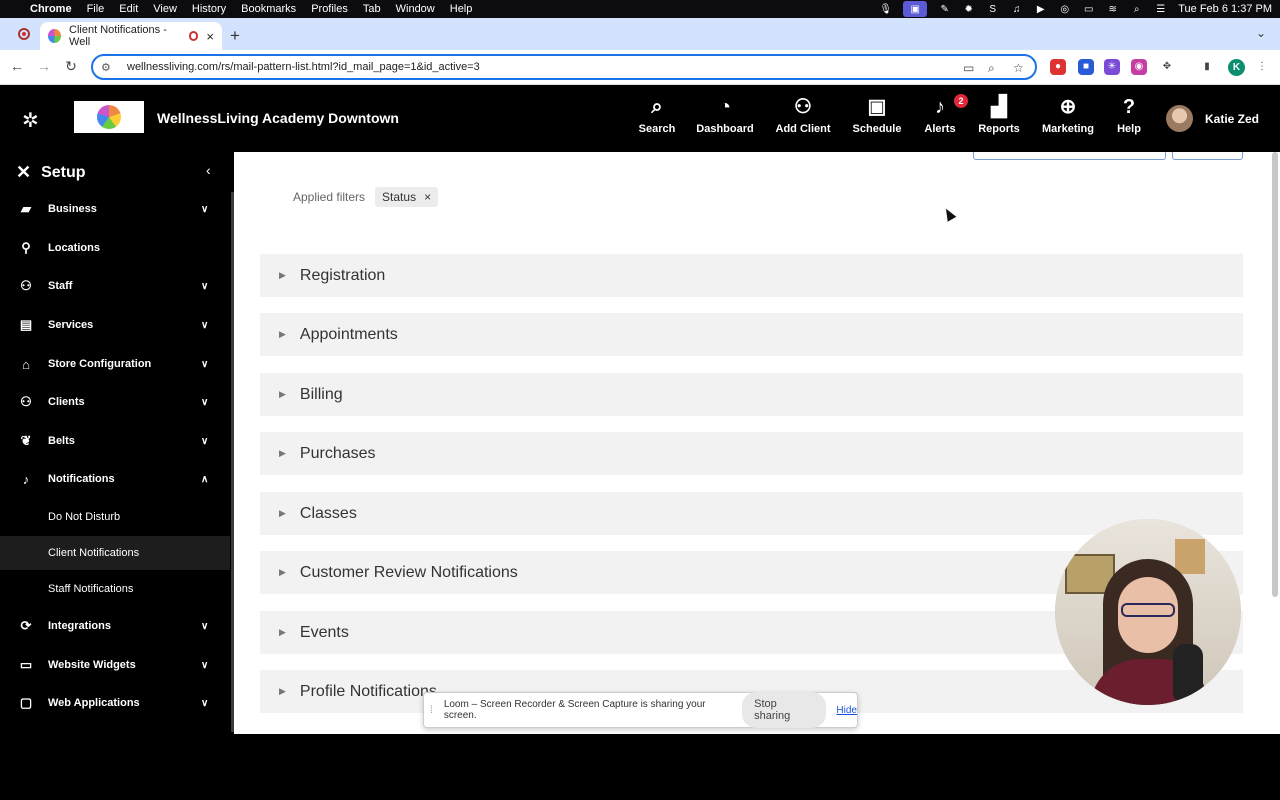 This screenshot has height=800, width=1280. What do you see at coordinates (961, 101) in the screenshot?
I see `alerts-badge: 2` at bounding box center [961, 101].